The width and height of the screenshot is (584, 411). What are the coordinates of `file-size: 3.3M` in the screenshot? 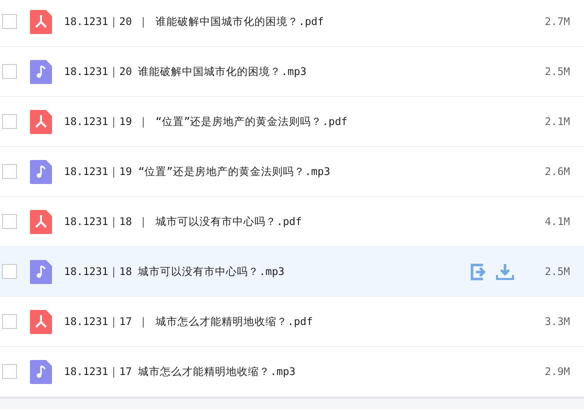 It's located at (557, 322).